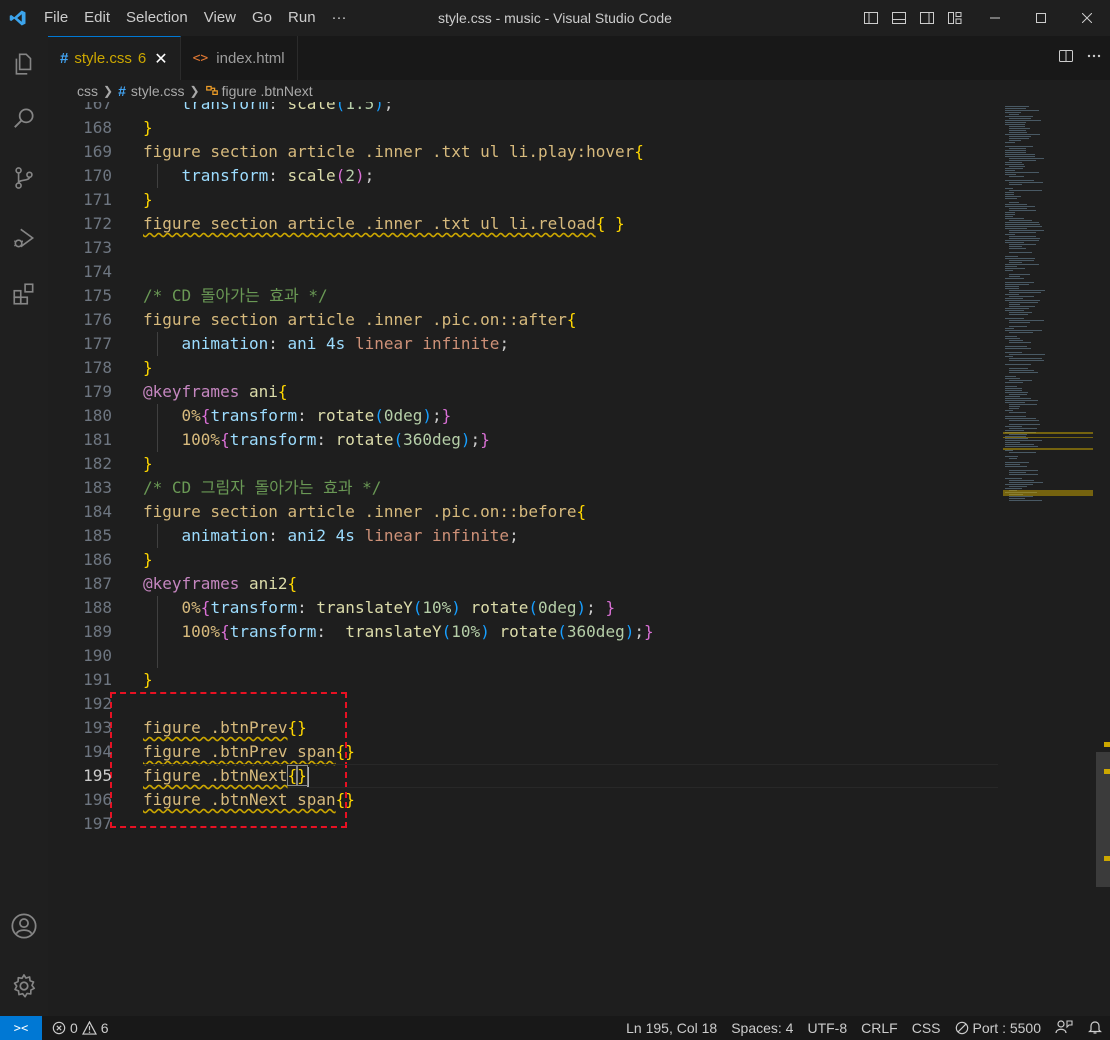  What do you see at coordinates (1048, 493) in the screenshot?
I see `minimap-warning-highlight` at bounding box center [1048, 493].